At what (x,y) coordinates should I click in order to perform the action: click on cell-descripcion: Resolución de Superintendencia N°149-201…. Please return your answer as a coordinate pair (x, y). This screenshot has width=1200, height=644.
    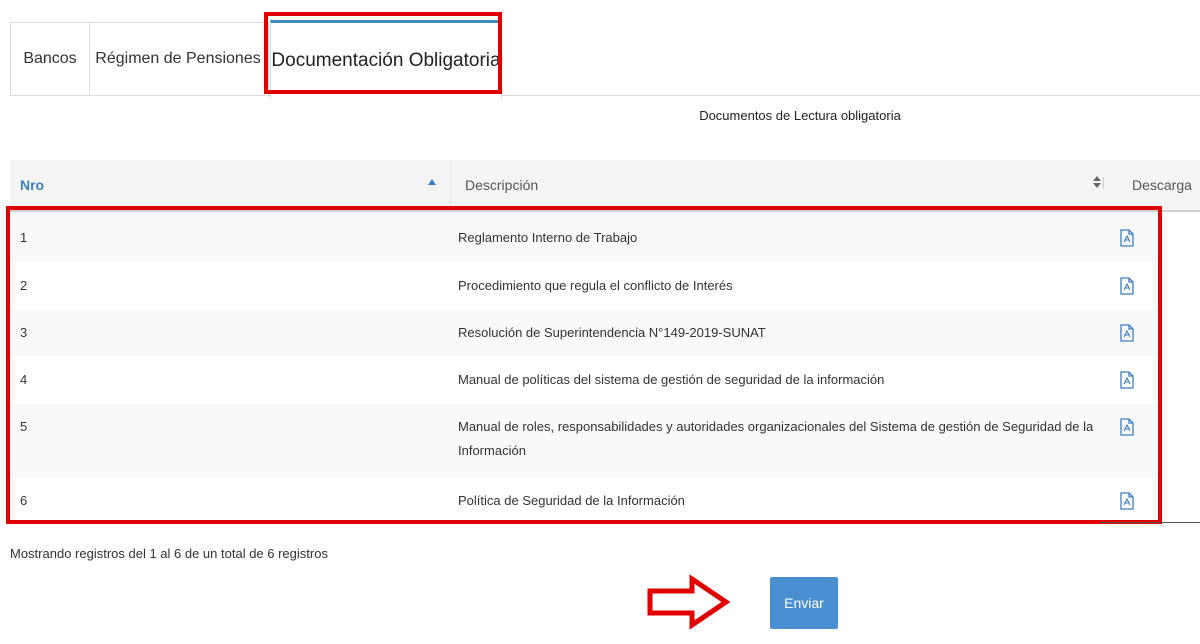
    Looking at the image, I should click on (612, 332).